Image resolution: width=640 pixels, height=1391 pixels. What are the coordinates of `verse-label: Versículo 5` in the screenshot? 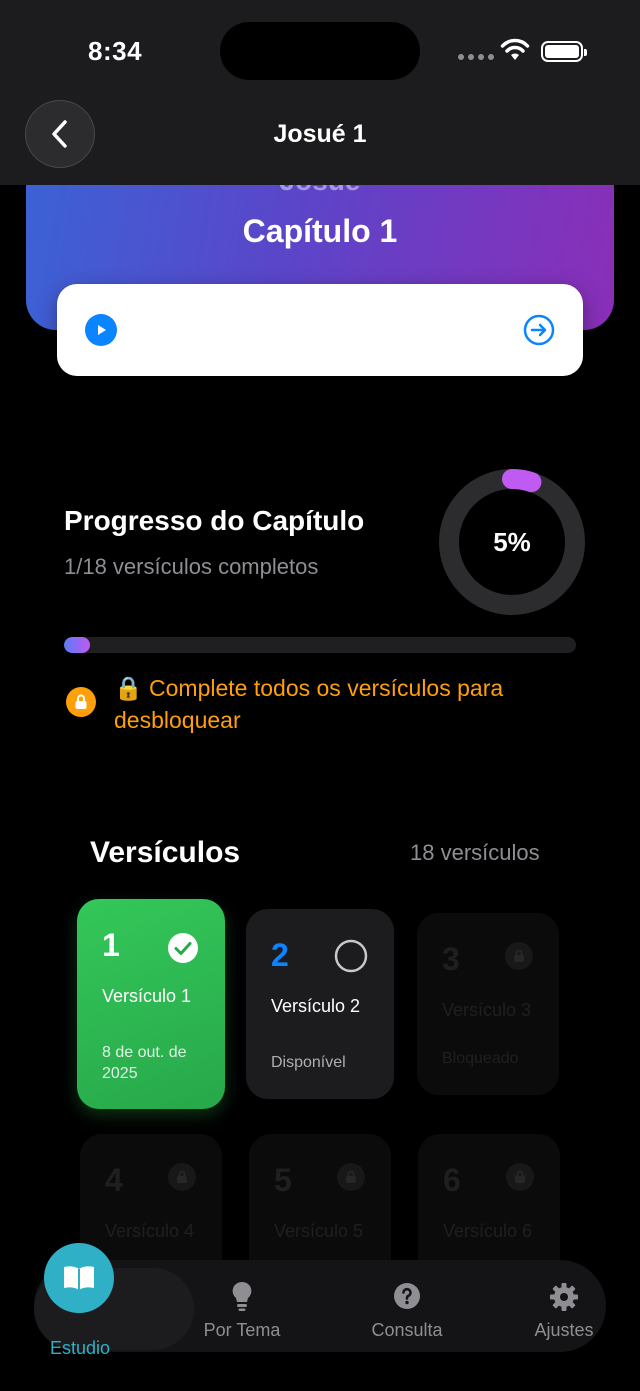 It's located at (319, 1231).